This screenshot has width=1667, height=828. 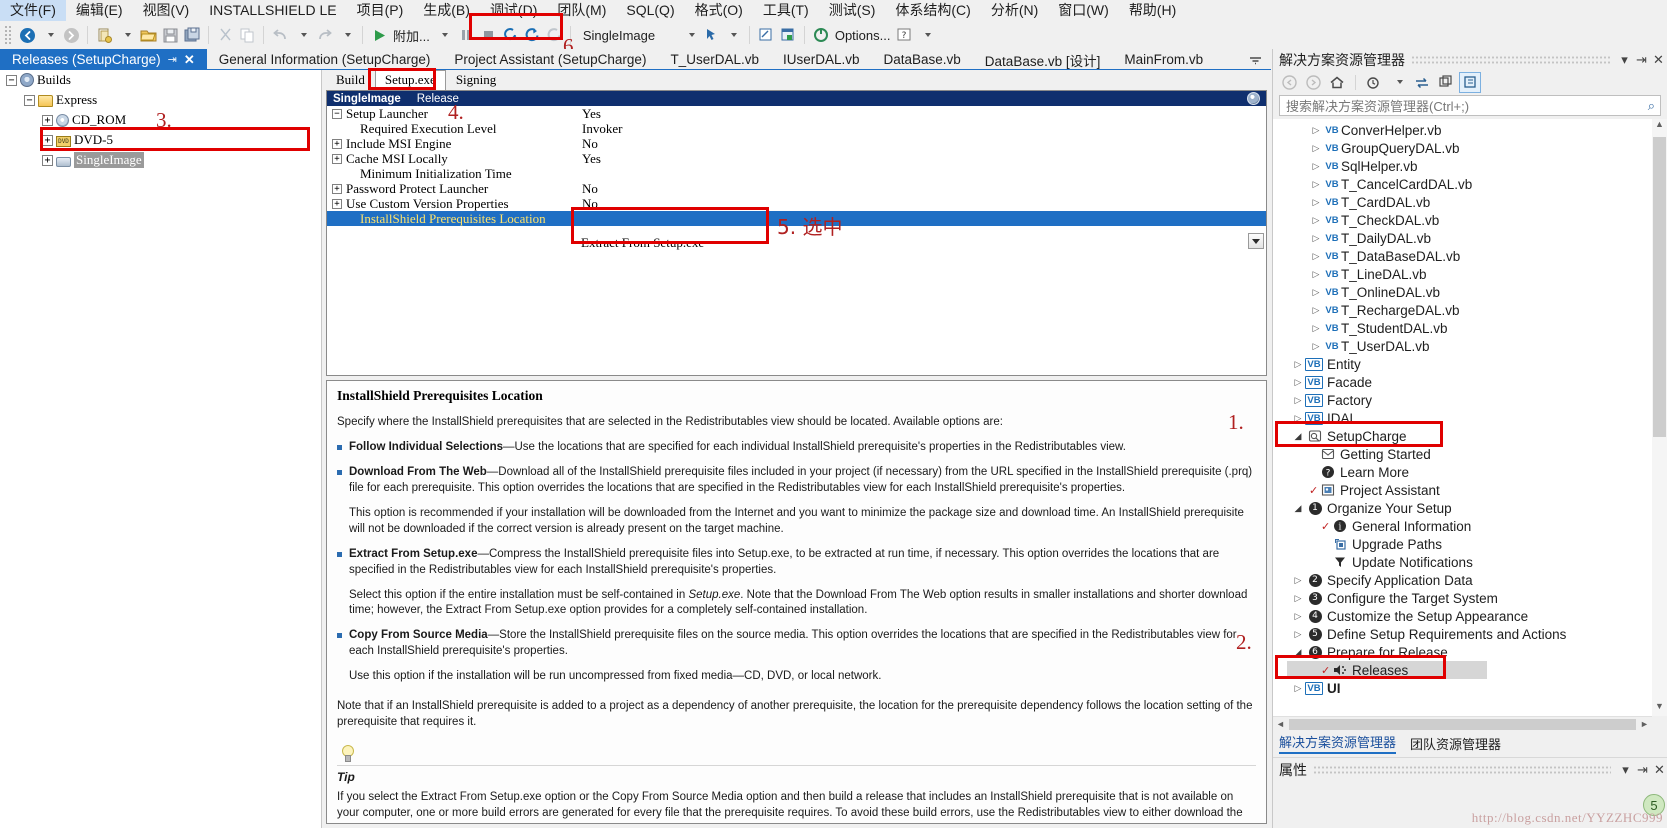 What do you see at coordinates (711, 35) in the screenshot?
I see `pointer-icon` at bounding box center [711, 35].